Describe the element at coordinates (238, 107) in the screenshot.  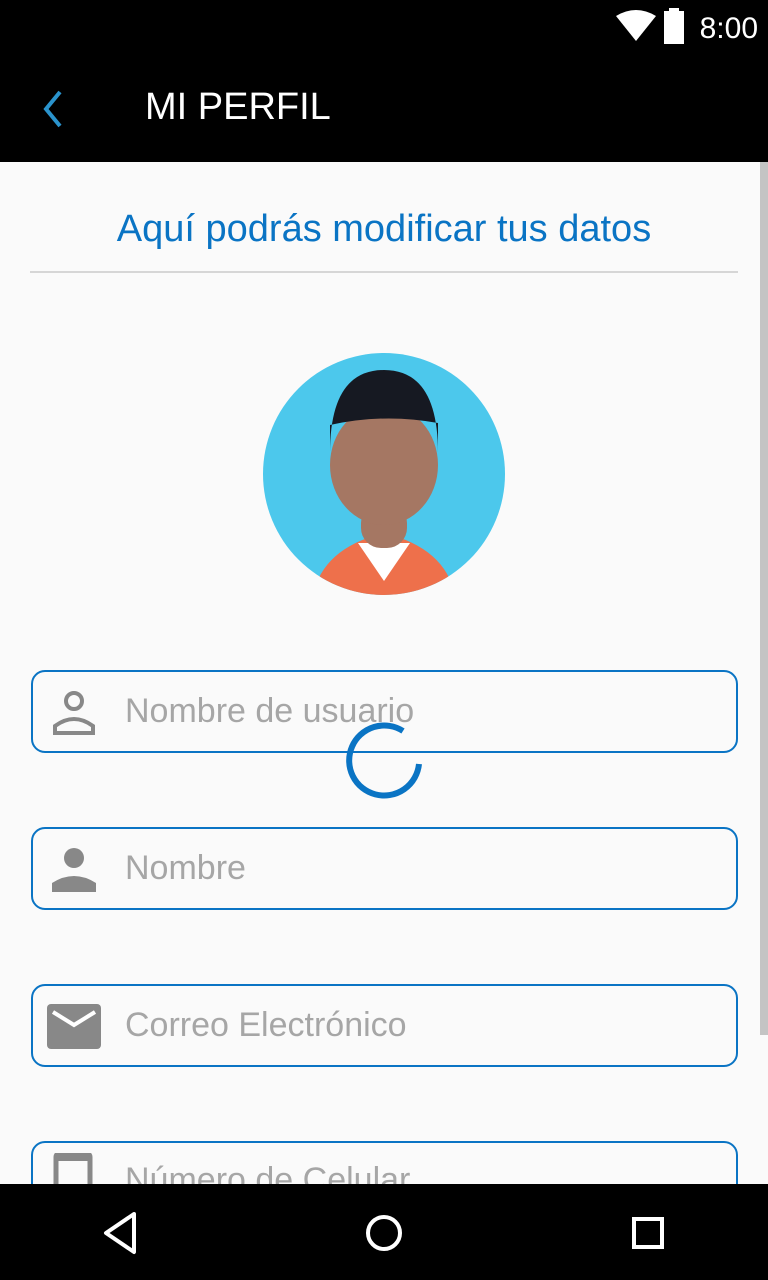
I see `page-title: MI PERFIL` at that location.